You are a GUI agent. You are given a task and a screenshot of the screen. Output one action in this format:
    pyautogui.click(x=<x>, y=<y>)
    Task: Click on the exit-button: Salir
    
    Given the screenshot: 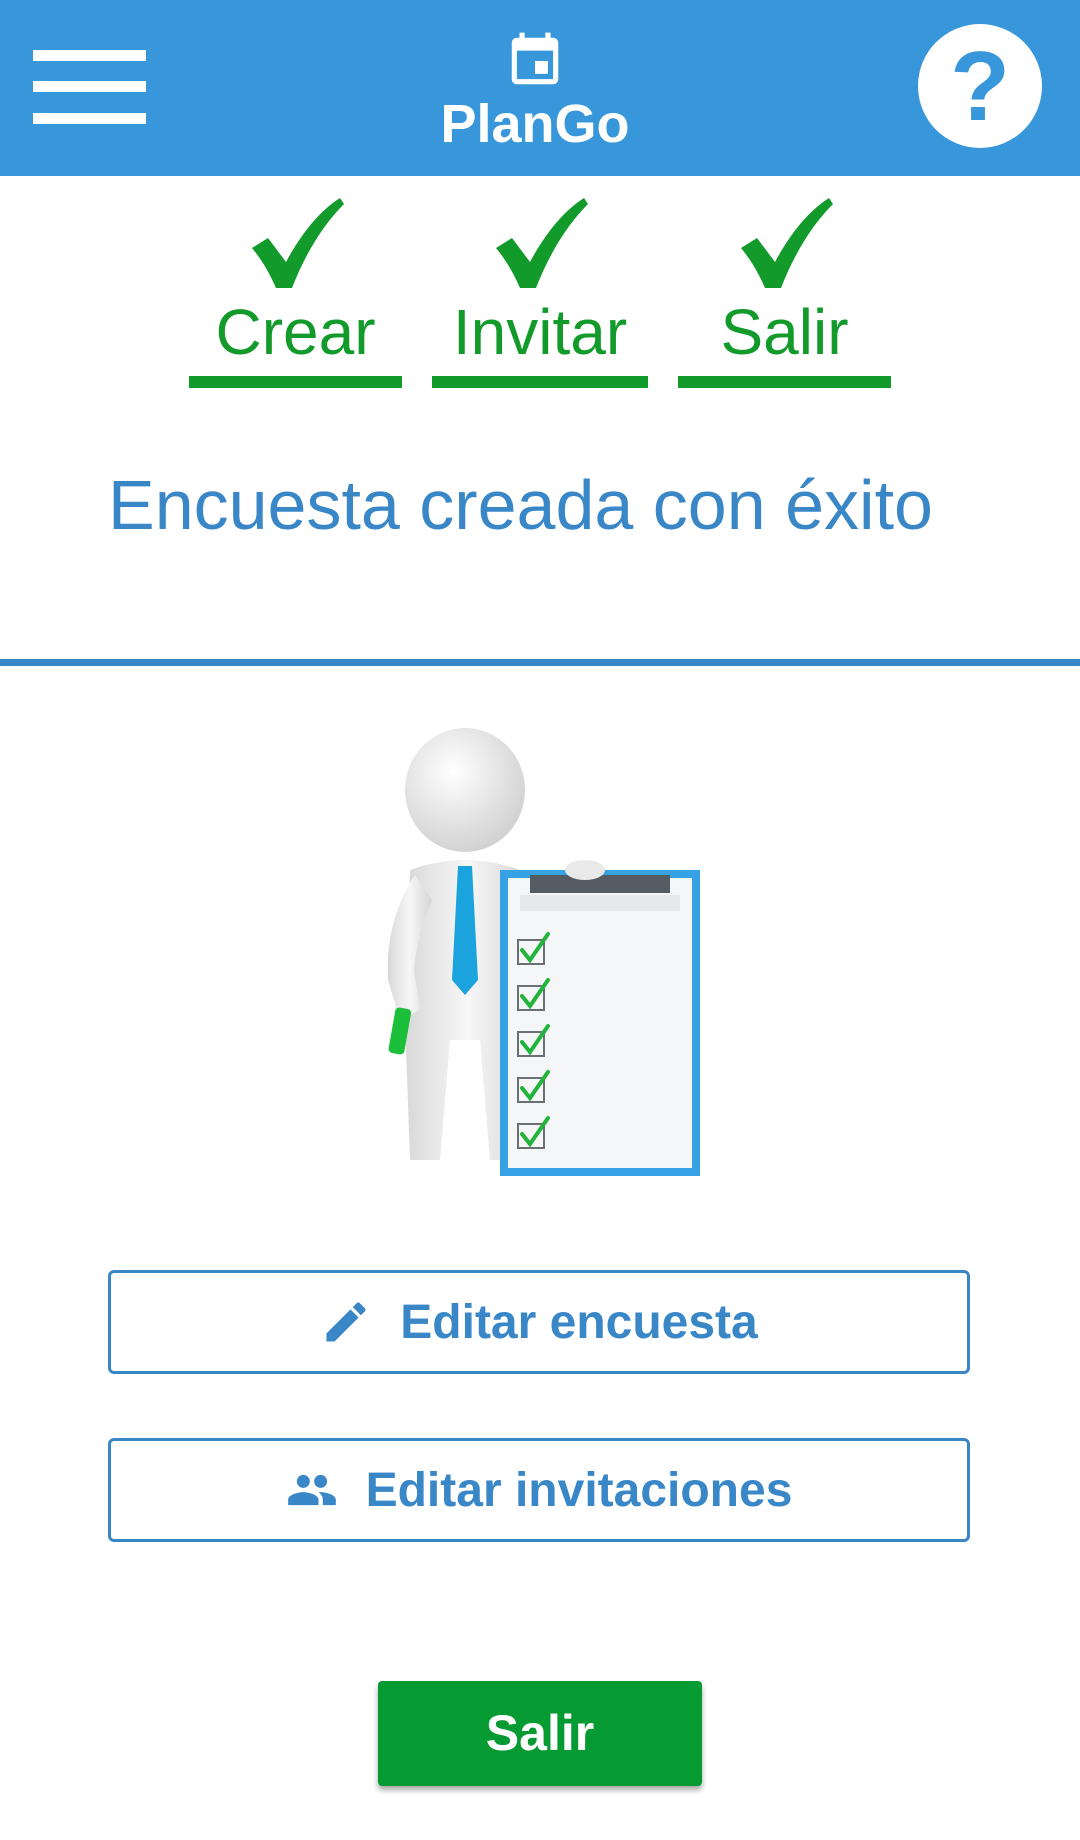 What is the action you would take?
    pyautogui.click(x=540, y=1733)
    